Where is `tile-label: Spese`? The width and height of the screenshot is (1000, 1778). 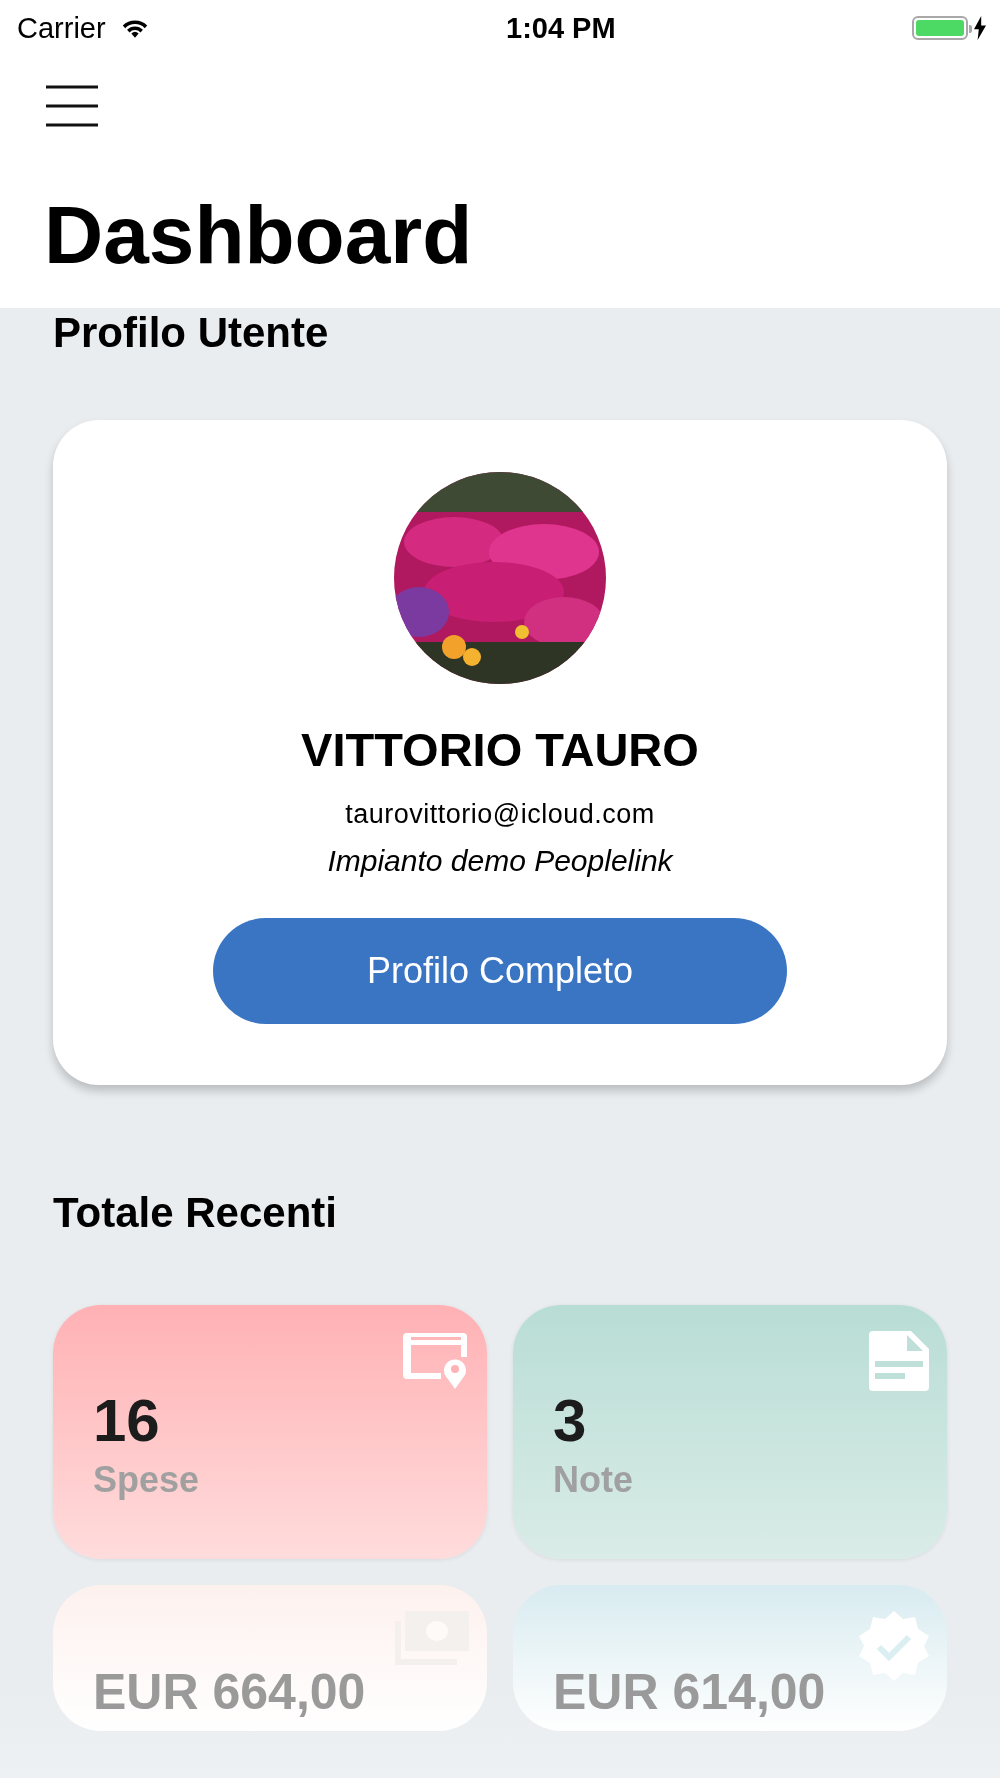 tile-label: Spese is located at coordinates (147, 1479).